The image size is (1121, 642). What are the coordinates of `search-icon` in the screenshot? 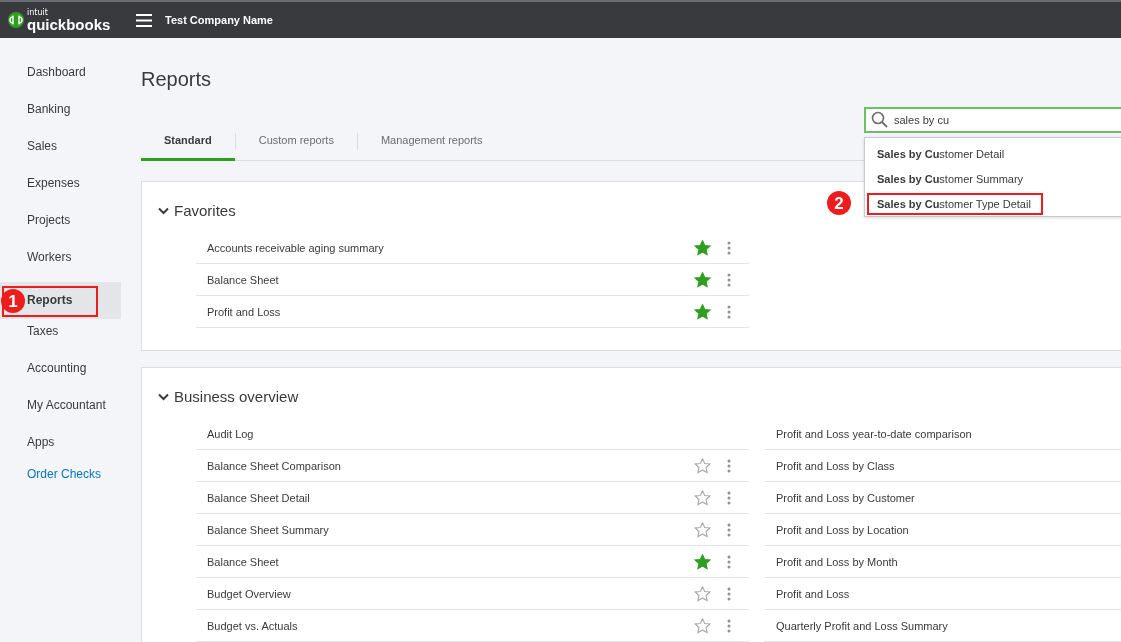 It's located at (879, 119).